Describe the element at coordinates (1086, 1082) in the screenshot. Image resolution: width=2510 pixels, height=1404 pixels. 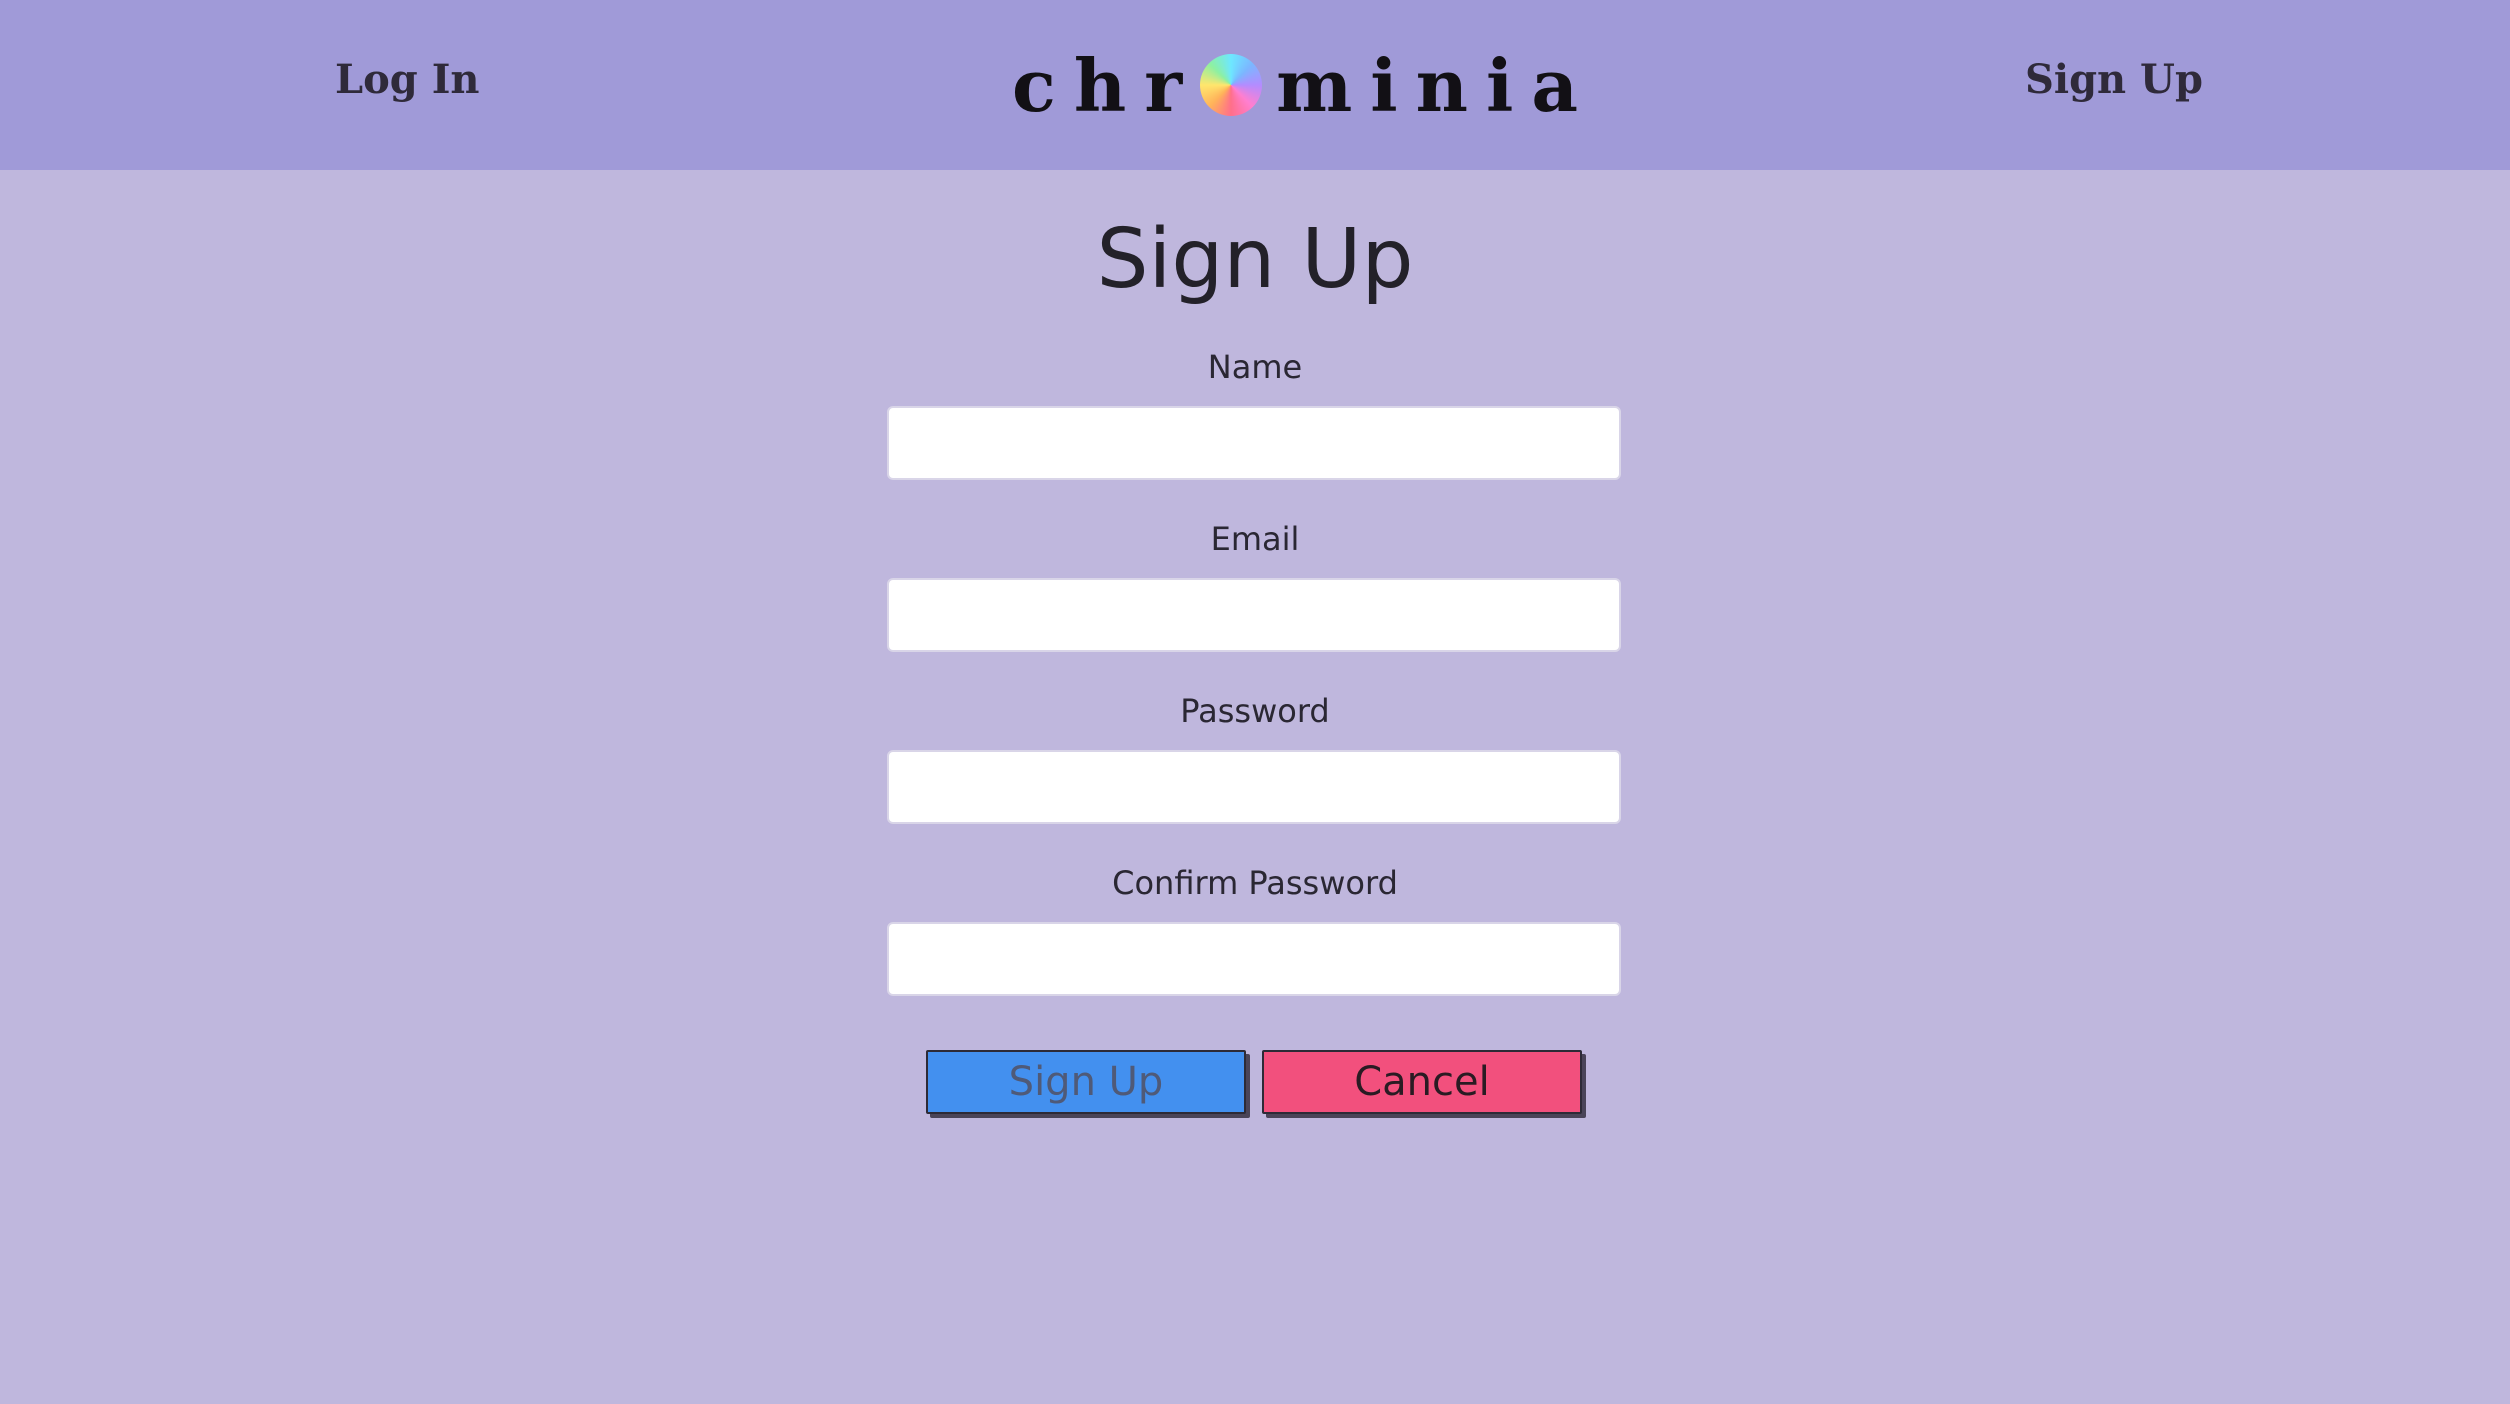
I see `signup-button: Sign Up` at that location.